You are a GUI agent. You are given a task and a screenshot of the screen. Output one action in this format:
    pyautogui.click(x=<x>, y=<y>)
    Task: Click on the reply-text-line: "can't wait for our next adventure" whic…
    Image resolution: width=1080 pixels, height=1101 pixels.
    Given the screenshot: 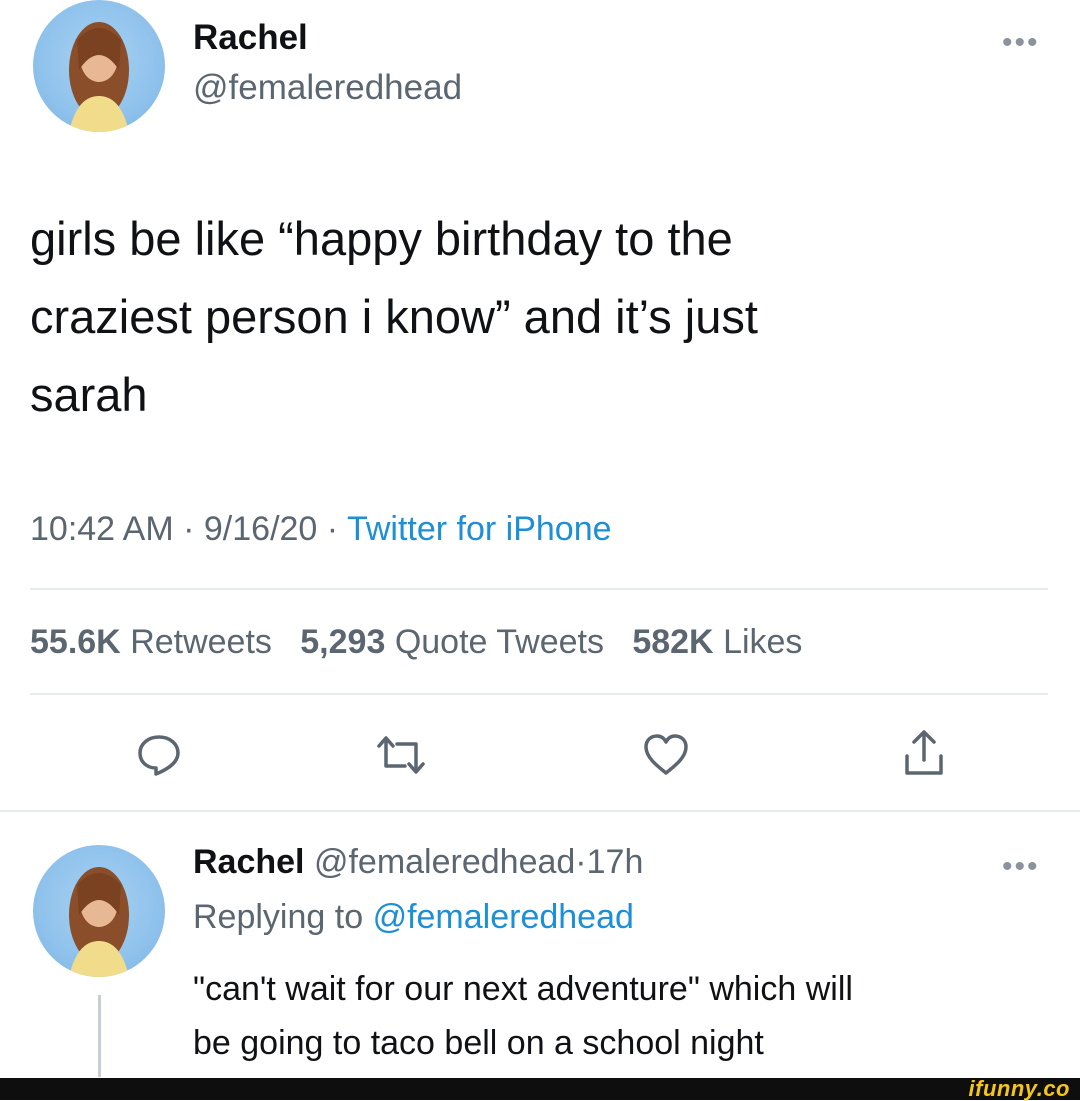 What is the action you would take?
    pyautogui.click(x=523, y=989)
    